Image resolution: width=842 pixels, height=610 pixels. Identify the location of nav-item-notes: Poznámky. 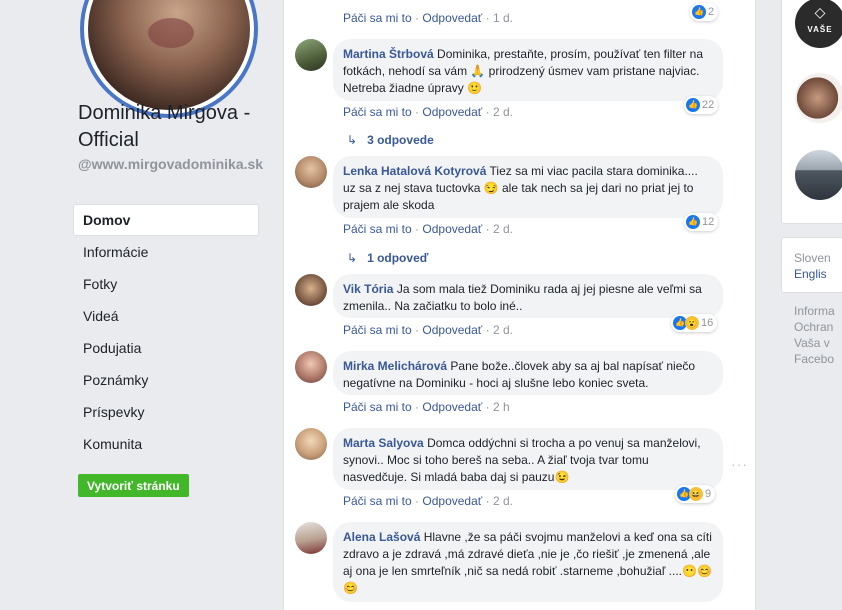
(166, 380).